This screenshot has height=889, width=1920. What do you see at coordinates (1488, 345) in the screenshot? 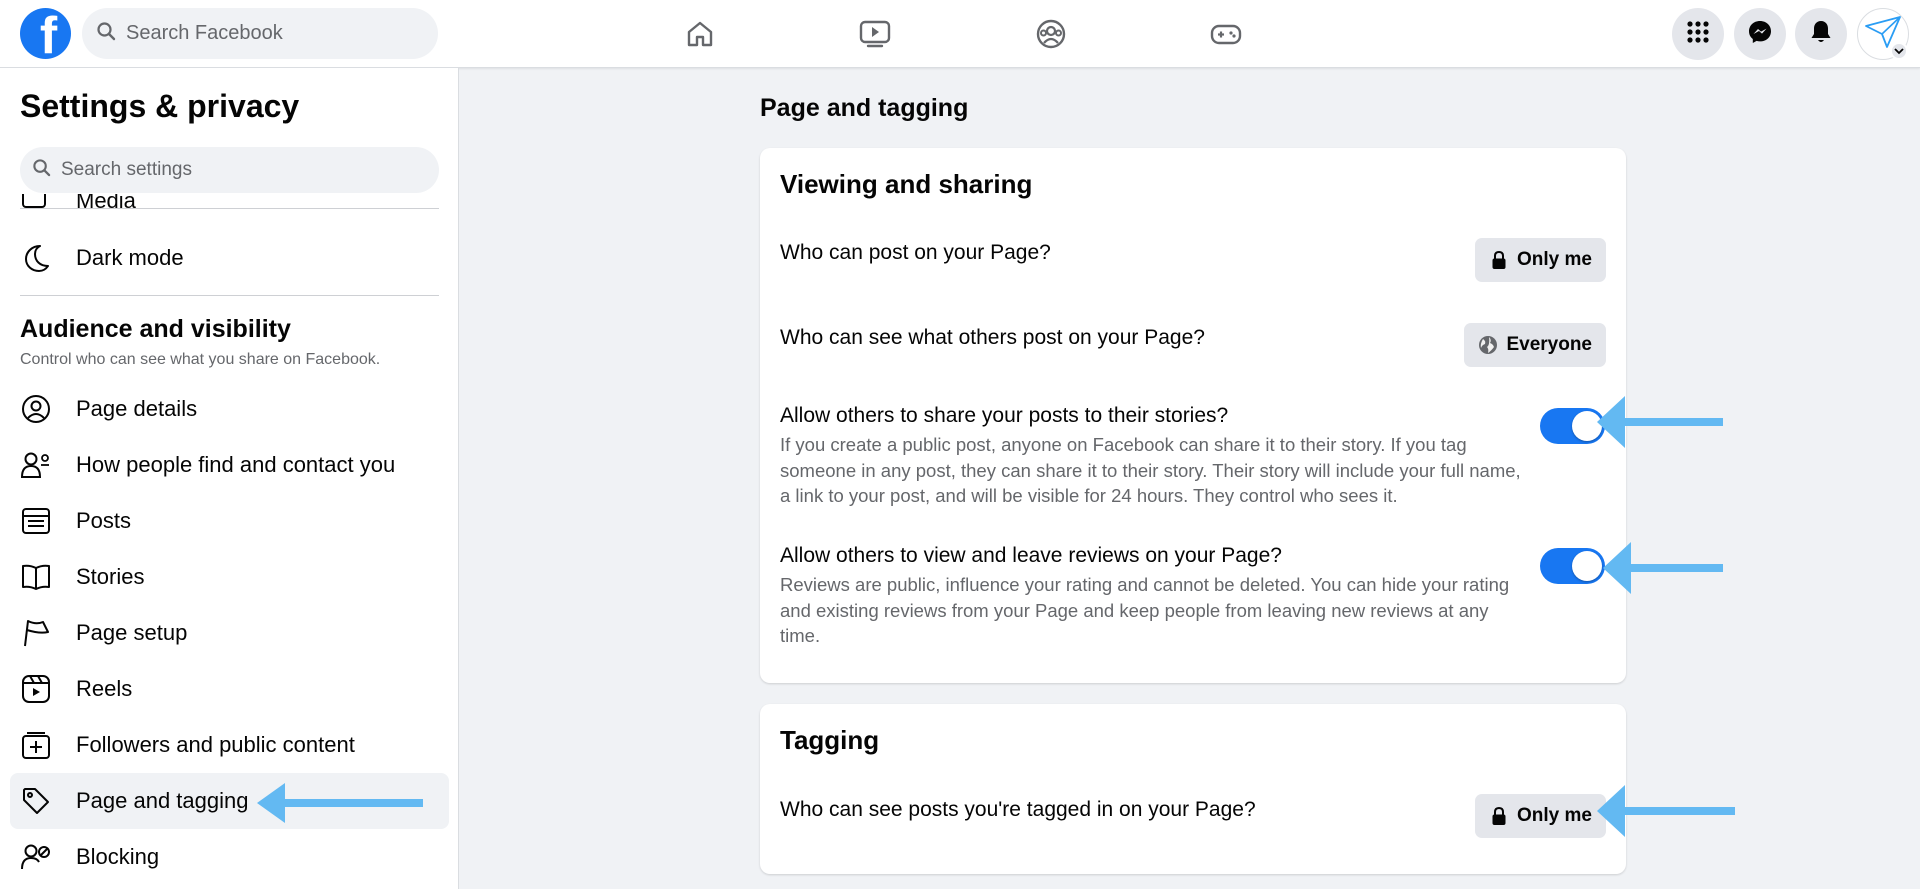
I see `globe-icon` at bounding box center [1488, 345].